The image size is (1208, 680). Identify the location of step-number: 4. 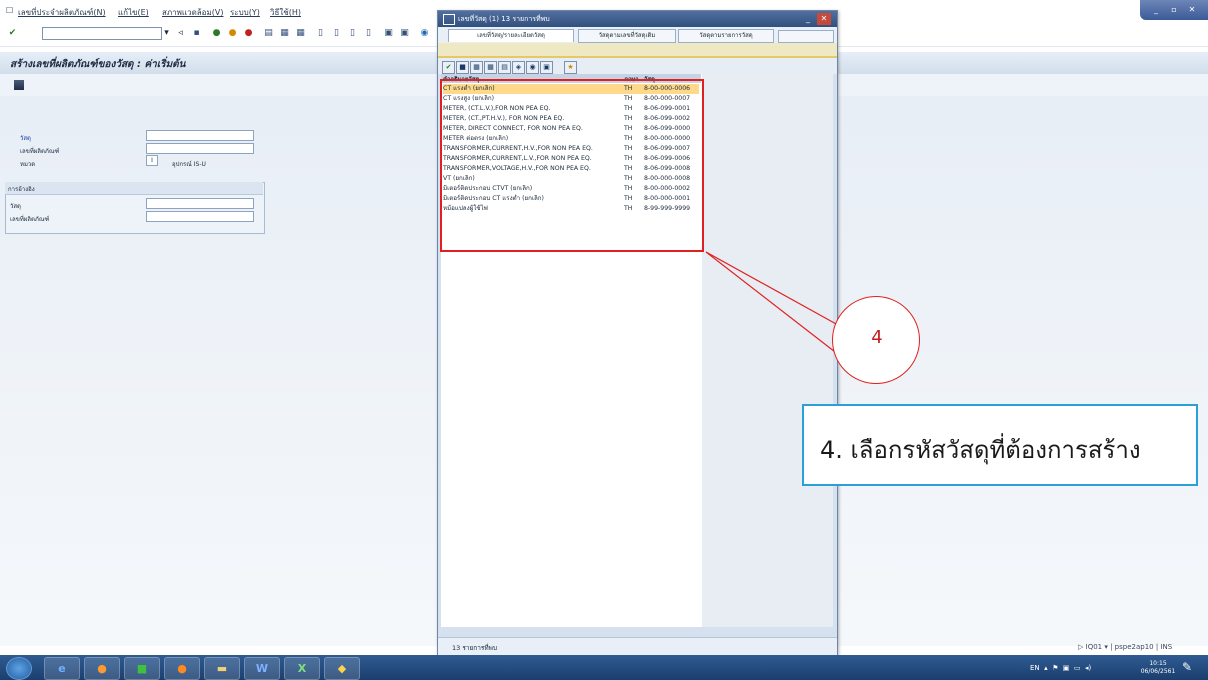
(877, 337).